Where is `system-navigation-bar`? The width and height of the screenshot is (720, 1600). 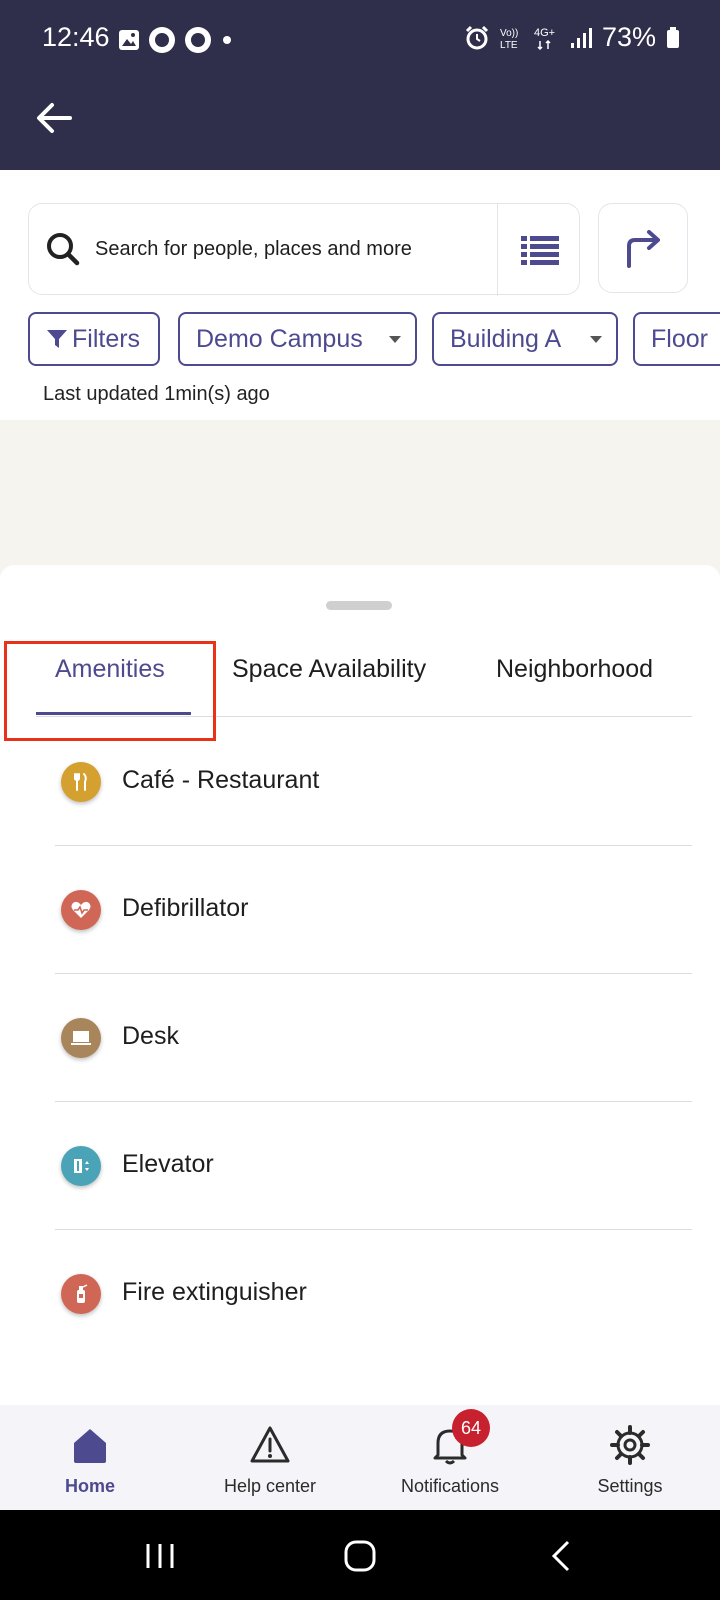
system-navigation-bar is located at coordinates (360, 1555).